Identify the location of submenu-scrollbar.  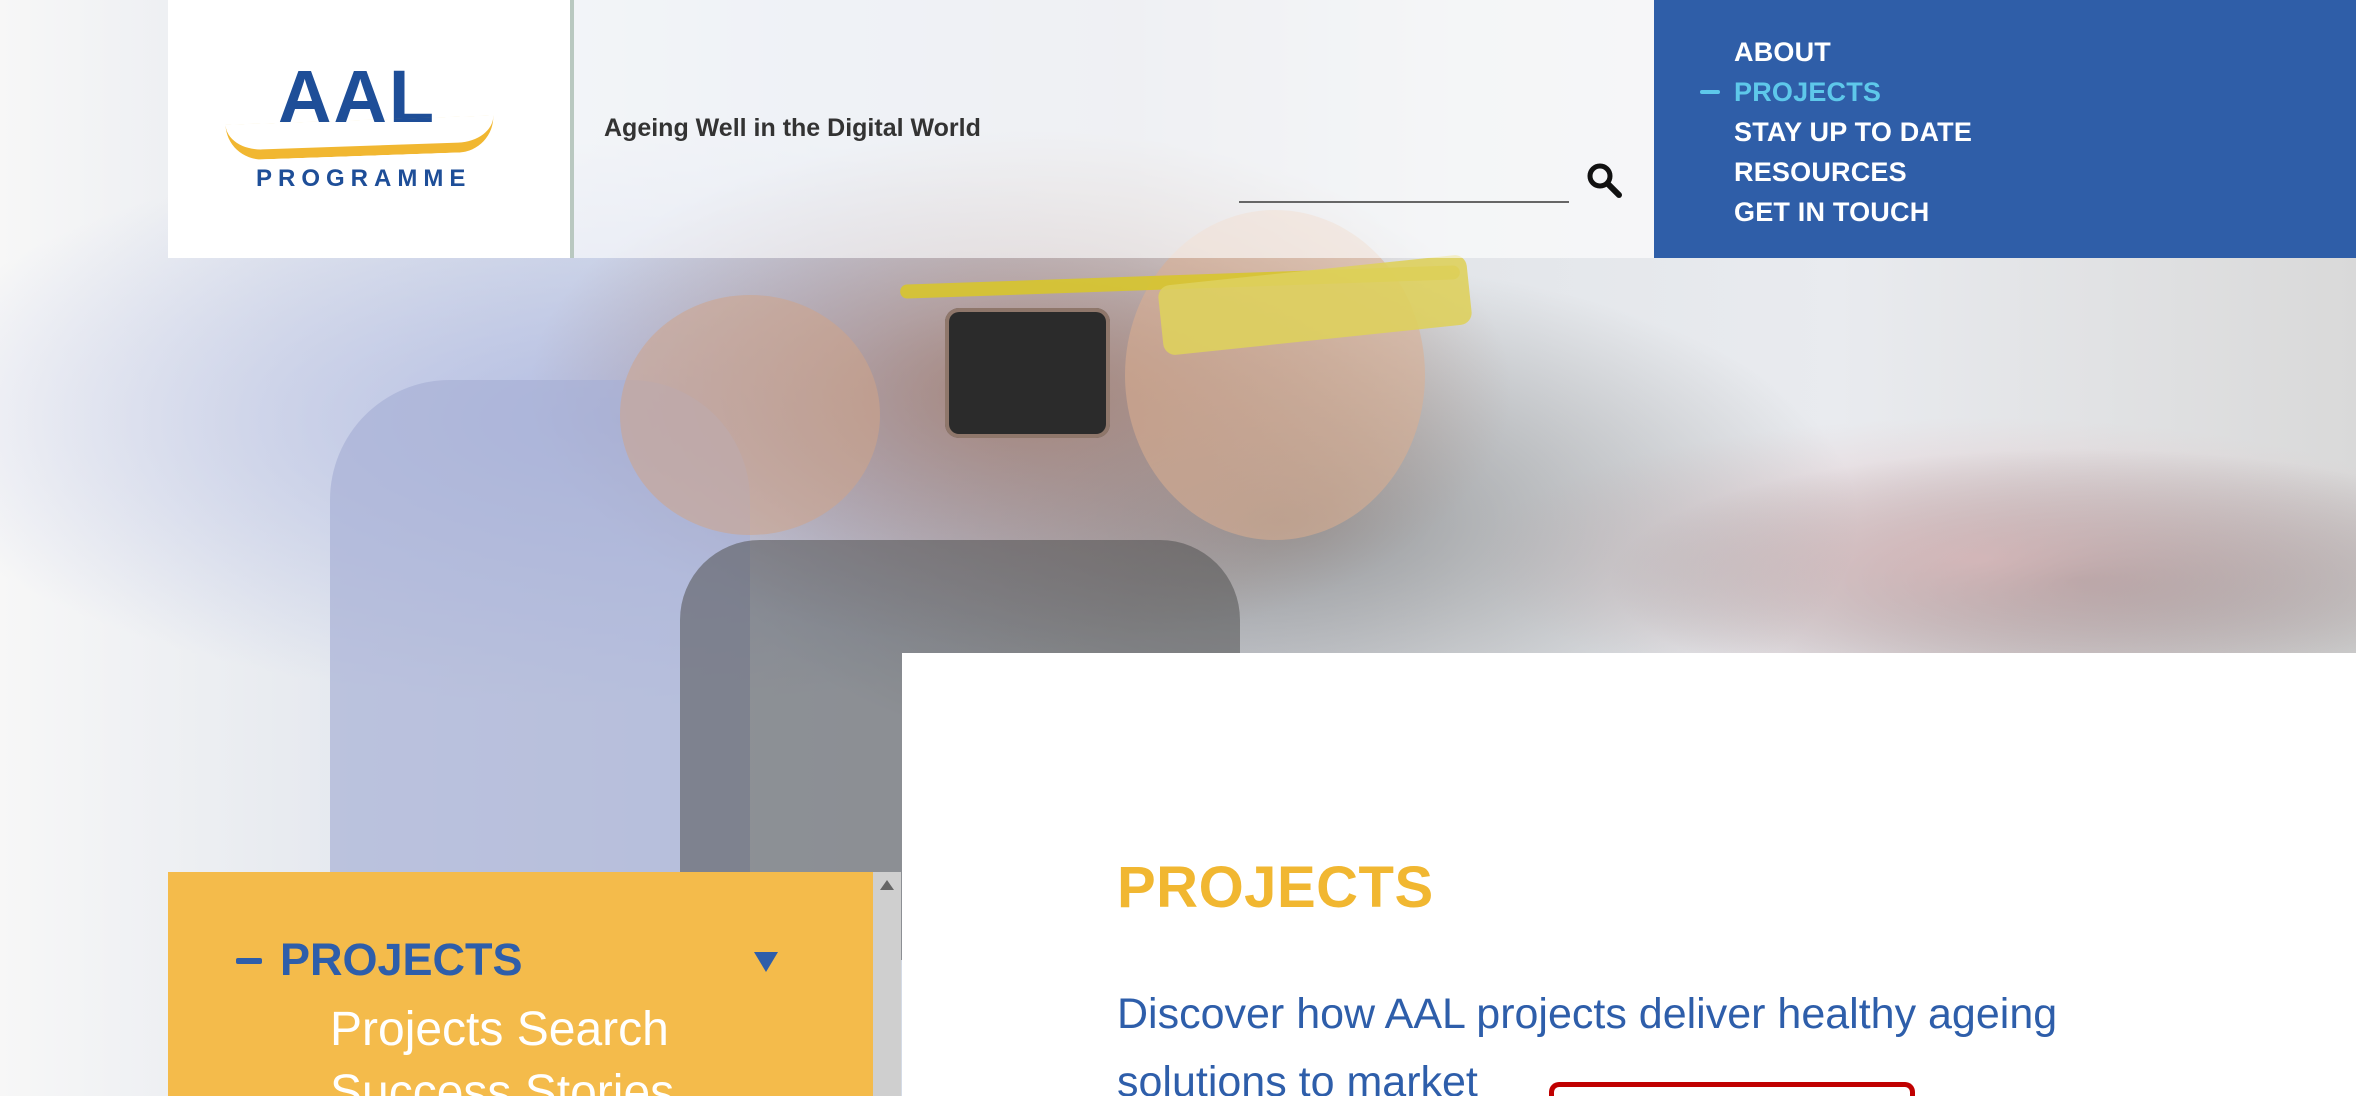
(887, 984).